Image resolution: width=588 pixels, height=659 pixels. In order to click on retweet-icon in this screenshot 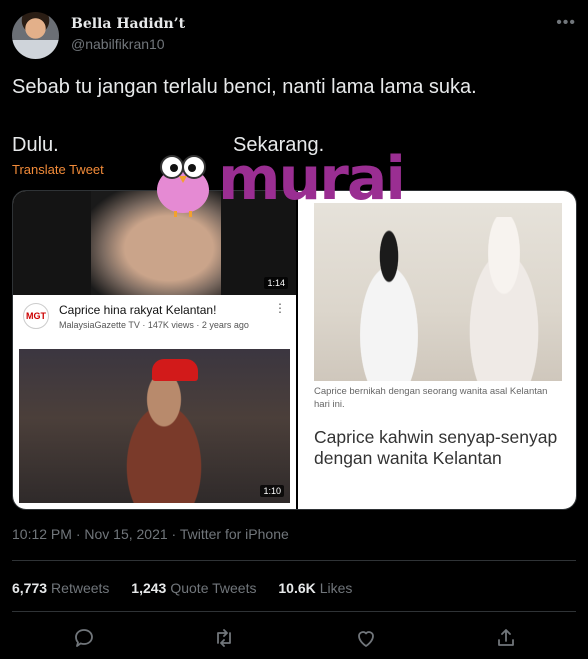, I will do `click(224, 638)`.